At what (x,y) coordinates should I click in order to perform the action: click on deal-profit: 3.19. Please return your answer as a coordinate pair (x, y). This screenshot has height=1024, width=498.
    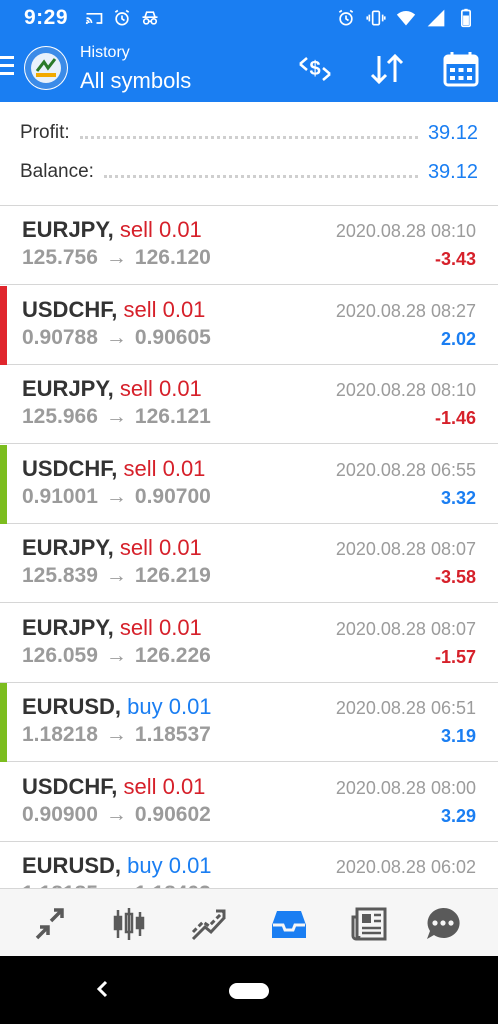
    Looking at the image, I should click on (458, 736).